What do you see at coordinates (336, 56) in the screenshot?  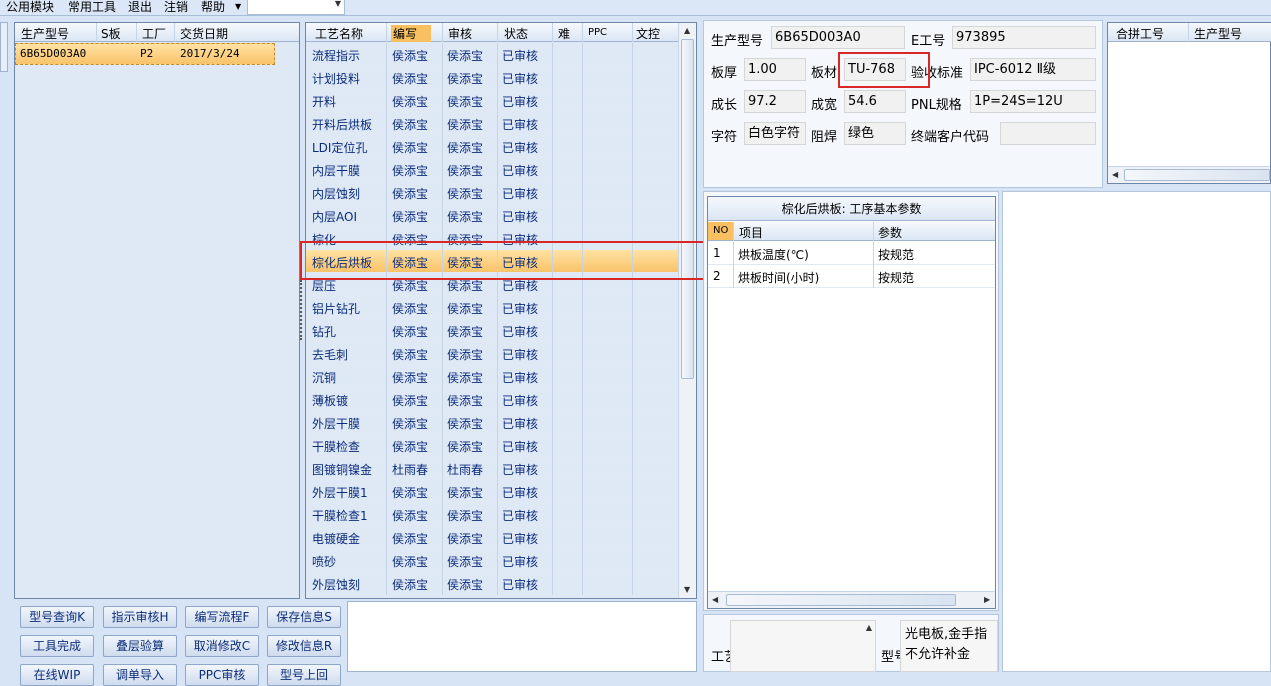 I see `process-name: 流程指示` at bounding box center [336, 56].